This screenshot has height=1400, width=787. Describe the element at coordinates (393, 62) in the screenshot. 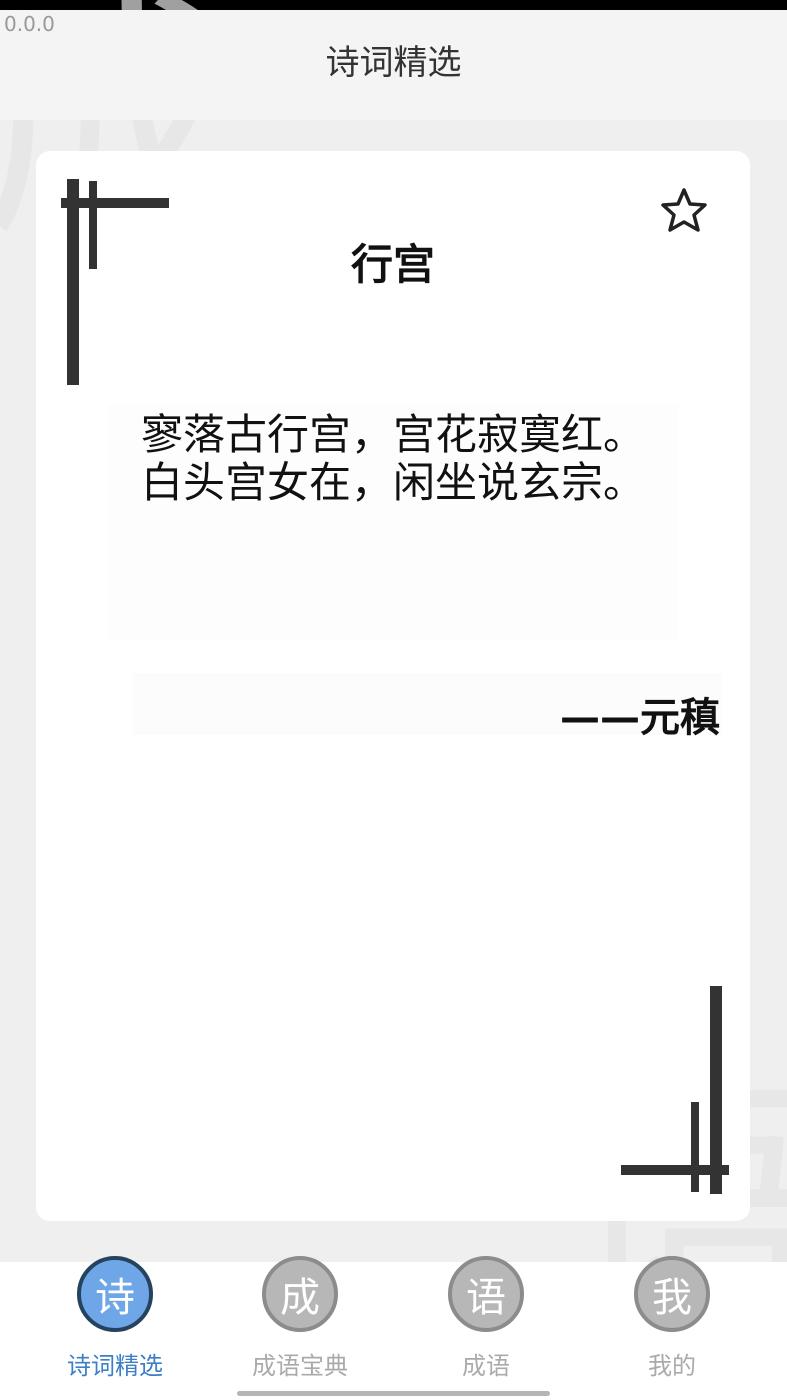

I see `page-title: 诗词精选` at that location.